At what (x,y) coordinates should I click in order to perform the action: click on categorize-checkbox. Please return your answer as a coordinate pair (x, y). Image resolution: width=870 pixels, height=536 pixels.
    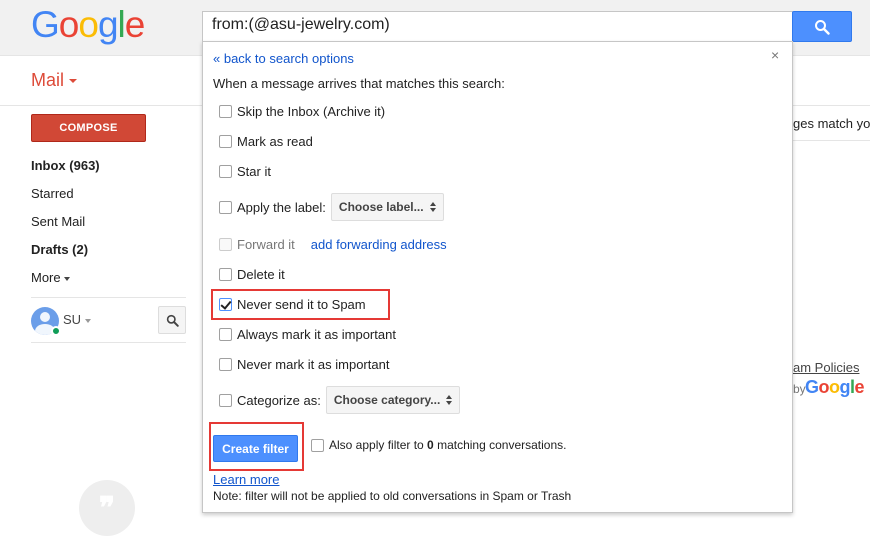
    Looking at the image, I should click on (225, 400).